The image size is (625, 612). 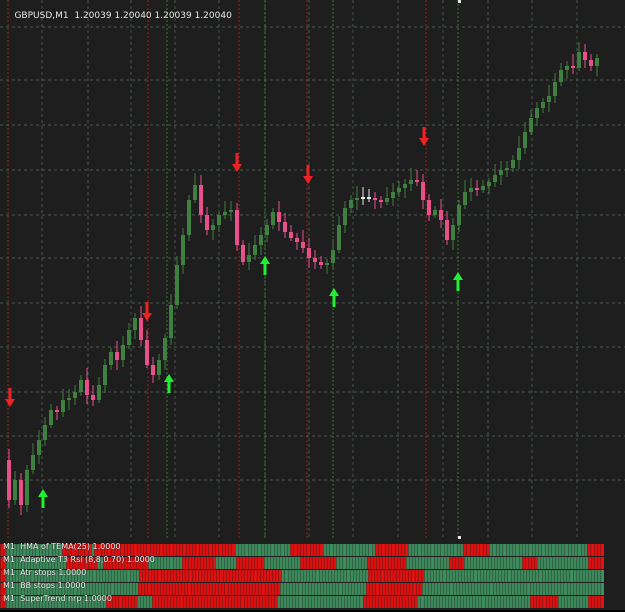 What do you see at coordinates (41, 16) in the screenshot?
I see `symbol-label: GBPUSD,M1` at bounding box center [41, 16].